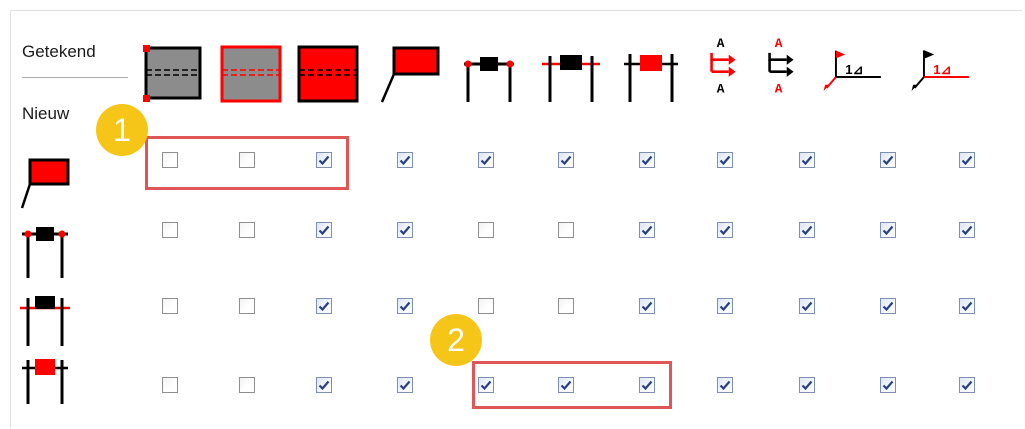  What do you see at coordinates (725, 230) in the screenshot?
I see `checkbox-r2-c8` at bounding box center [725, 230].